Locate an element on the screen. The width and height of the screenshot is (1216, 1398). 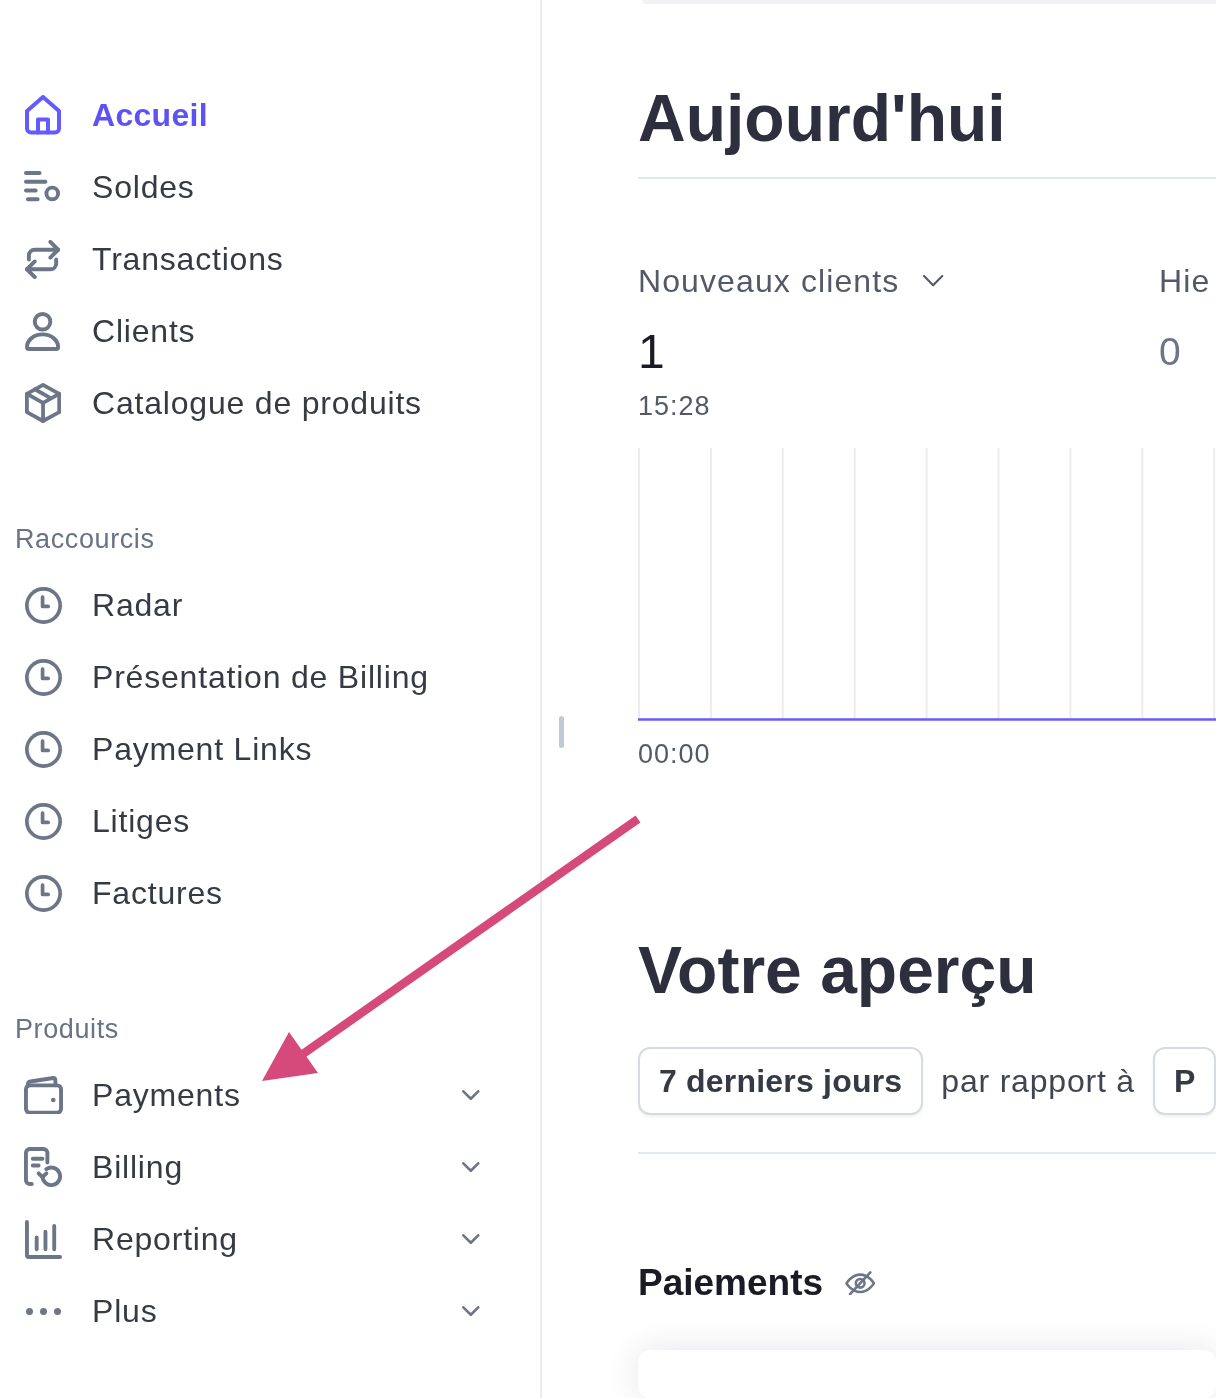
nav-link: Transactions is located at coordinates (252, 259).